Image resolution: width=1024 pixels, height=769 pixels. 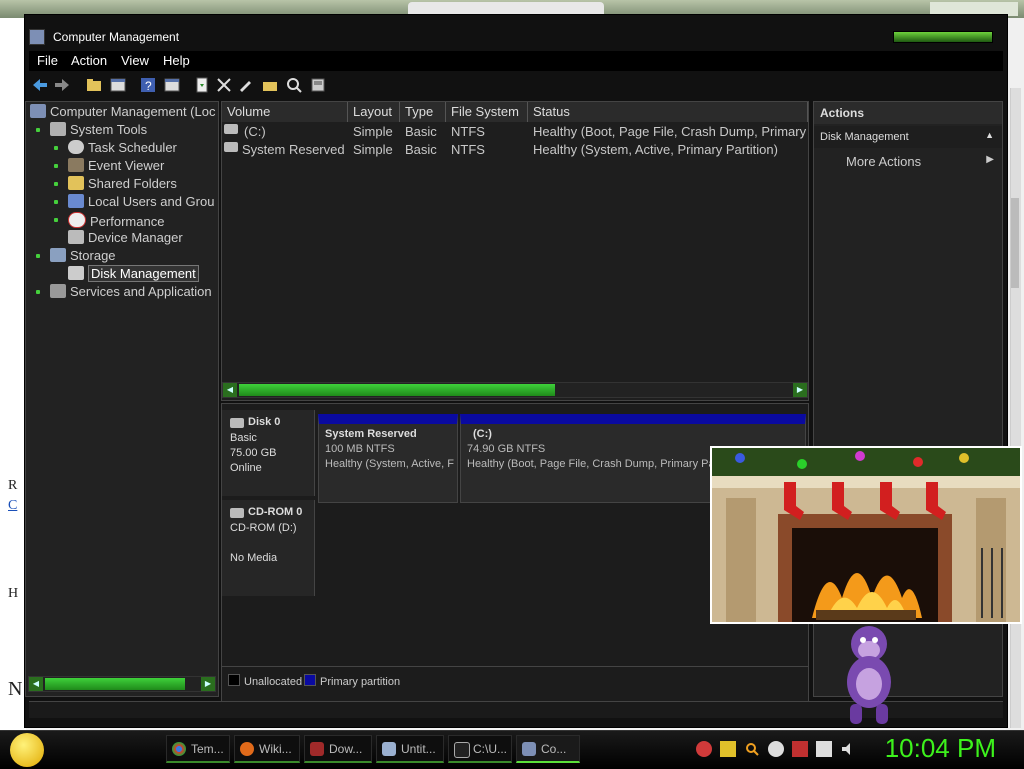 What do you see at coordinates (118, 85) in the screenshot?
I see `show-hide-tree-icon` at bounding box center [118, 85].